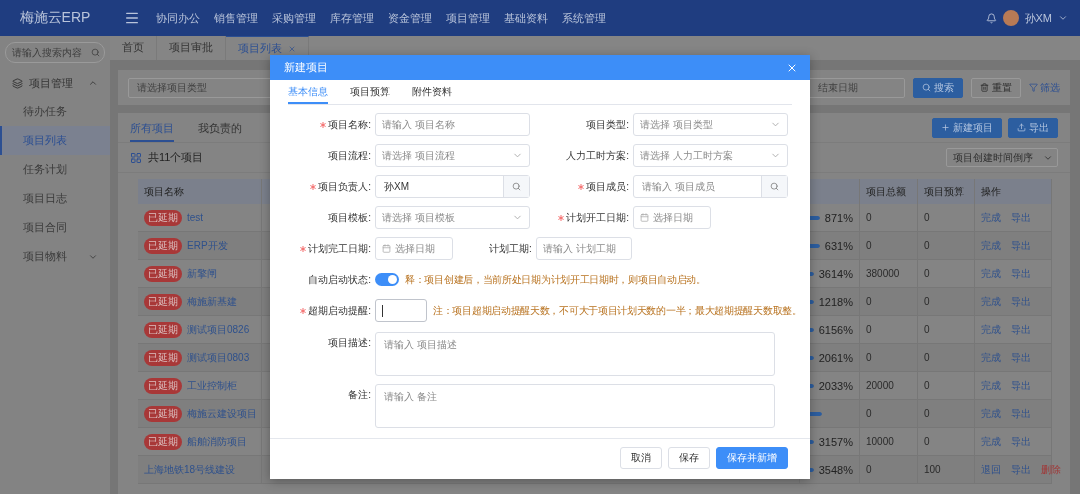 The height and width of the screenshot is (494, 1080). What do you see at coordinates (191, 48) in the screenshot?
I see `page-tab: 项目审批` at bounding box center [191, 48].